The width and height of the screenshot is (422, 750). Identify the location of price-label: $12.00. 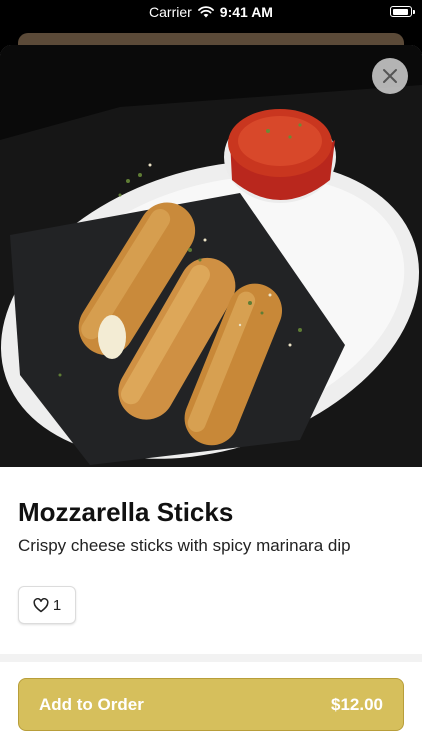
(357, 704).